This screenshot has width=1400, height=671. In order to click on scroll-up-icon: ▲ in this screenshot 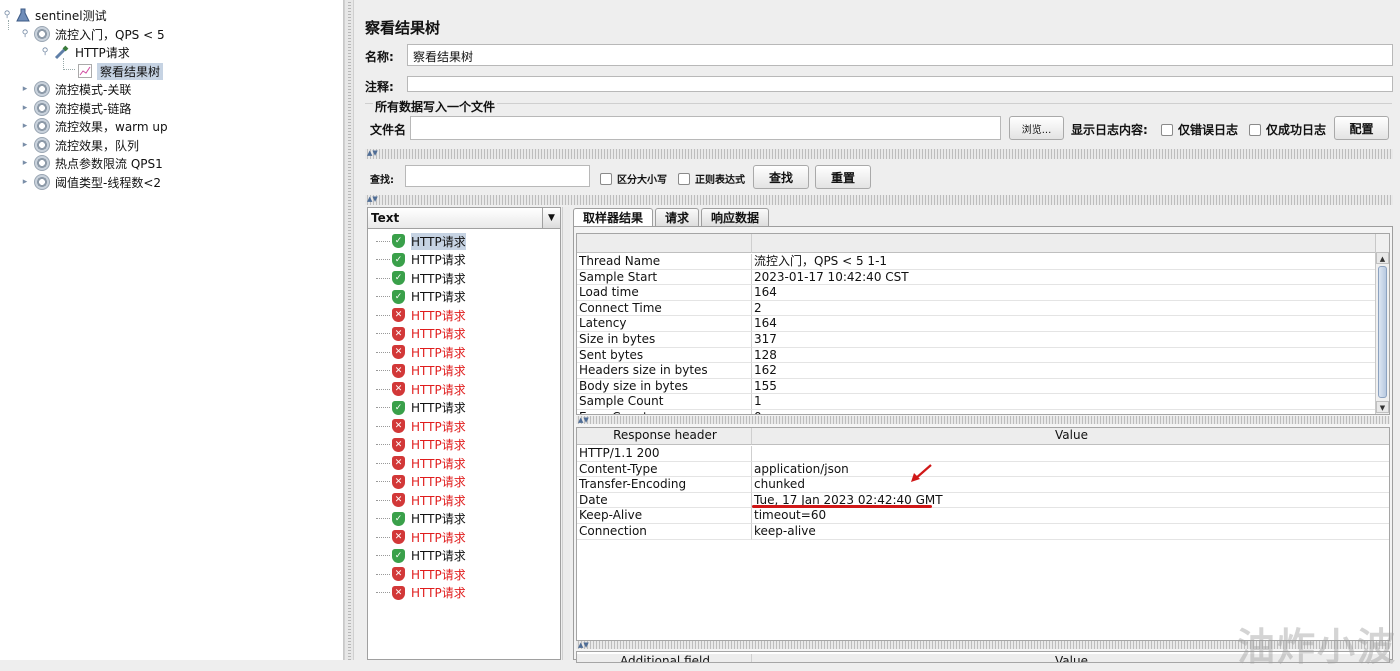, I will do `click(1382, 258)`.